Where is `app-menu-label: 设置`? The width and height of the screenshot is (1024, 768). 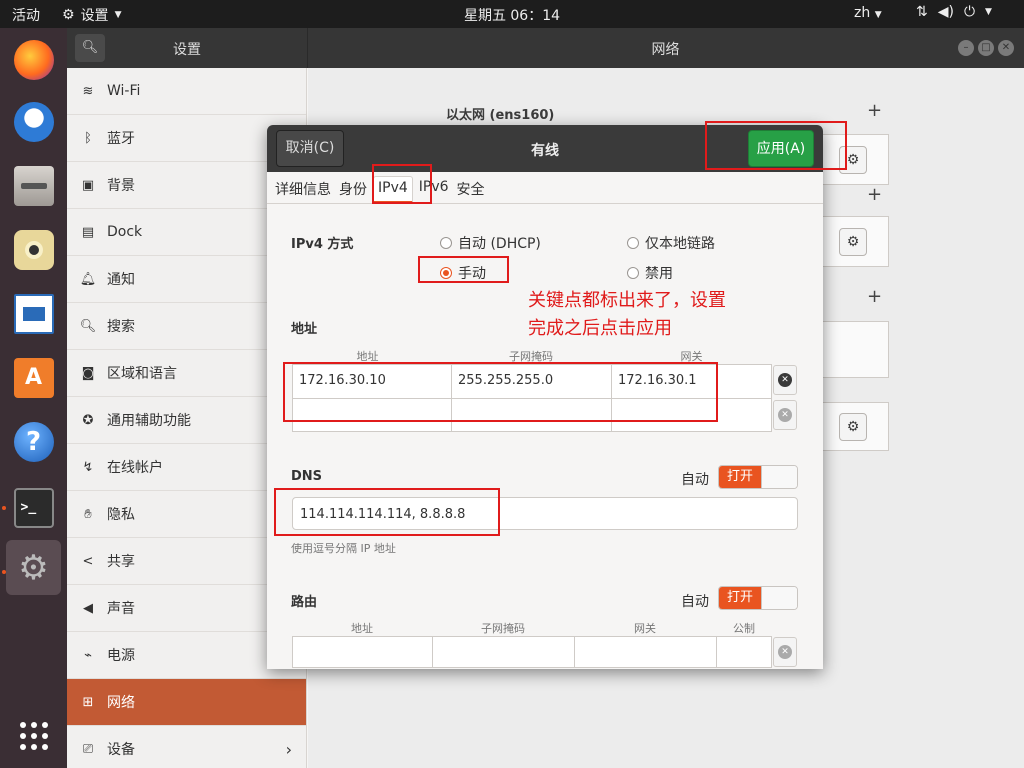 app-menu-label: 设置 is located at coordinates (94, 16).